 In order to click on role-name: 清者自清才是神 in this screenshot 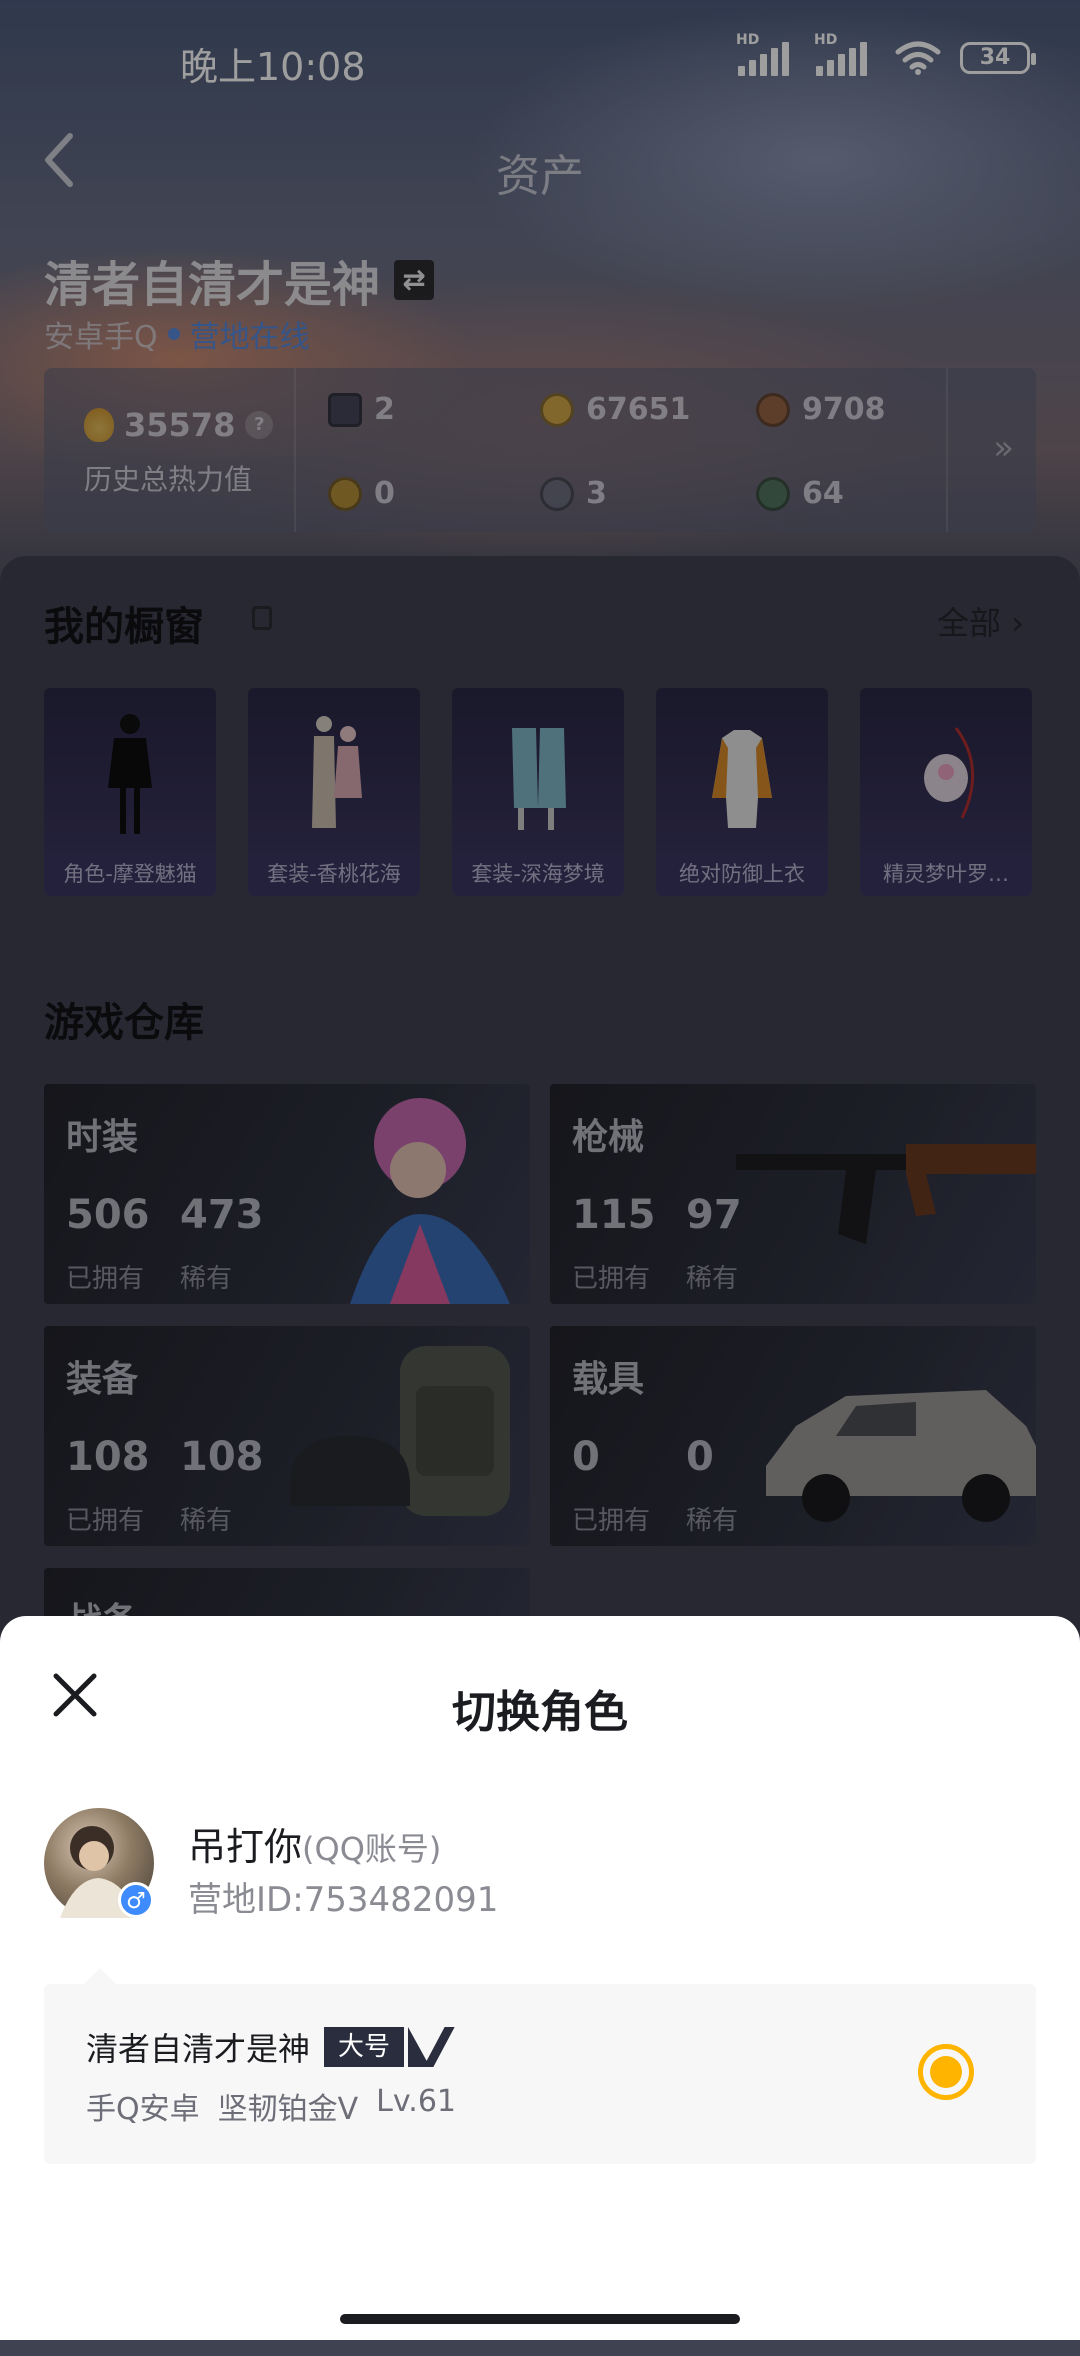, I will do `click(198, 2049)`.